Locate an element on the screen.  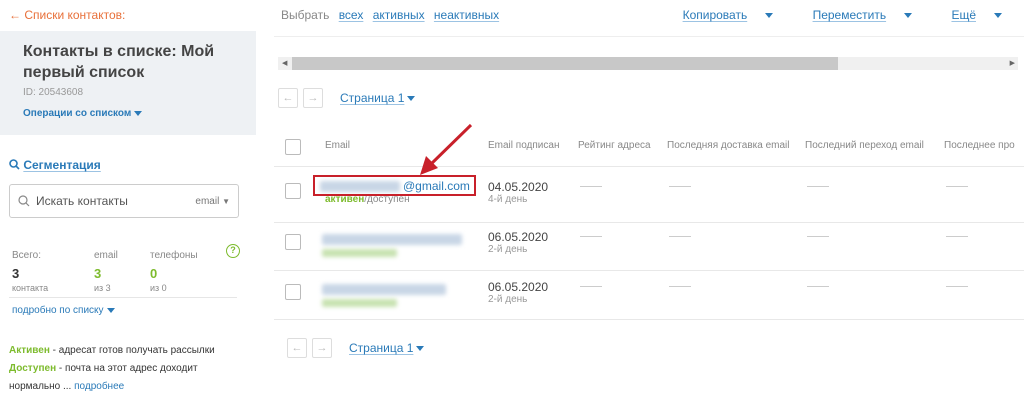
segmentation-label: Сегментация is located at coordinates (62, 165).